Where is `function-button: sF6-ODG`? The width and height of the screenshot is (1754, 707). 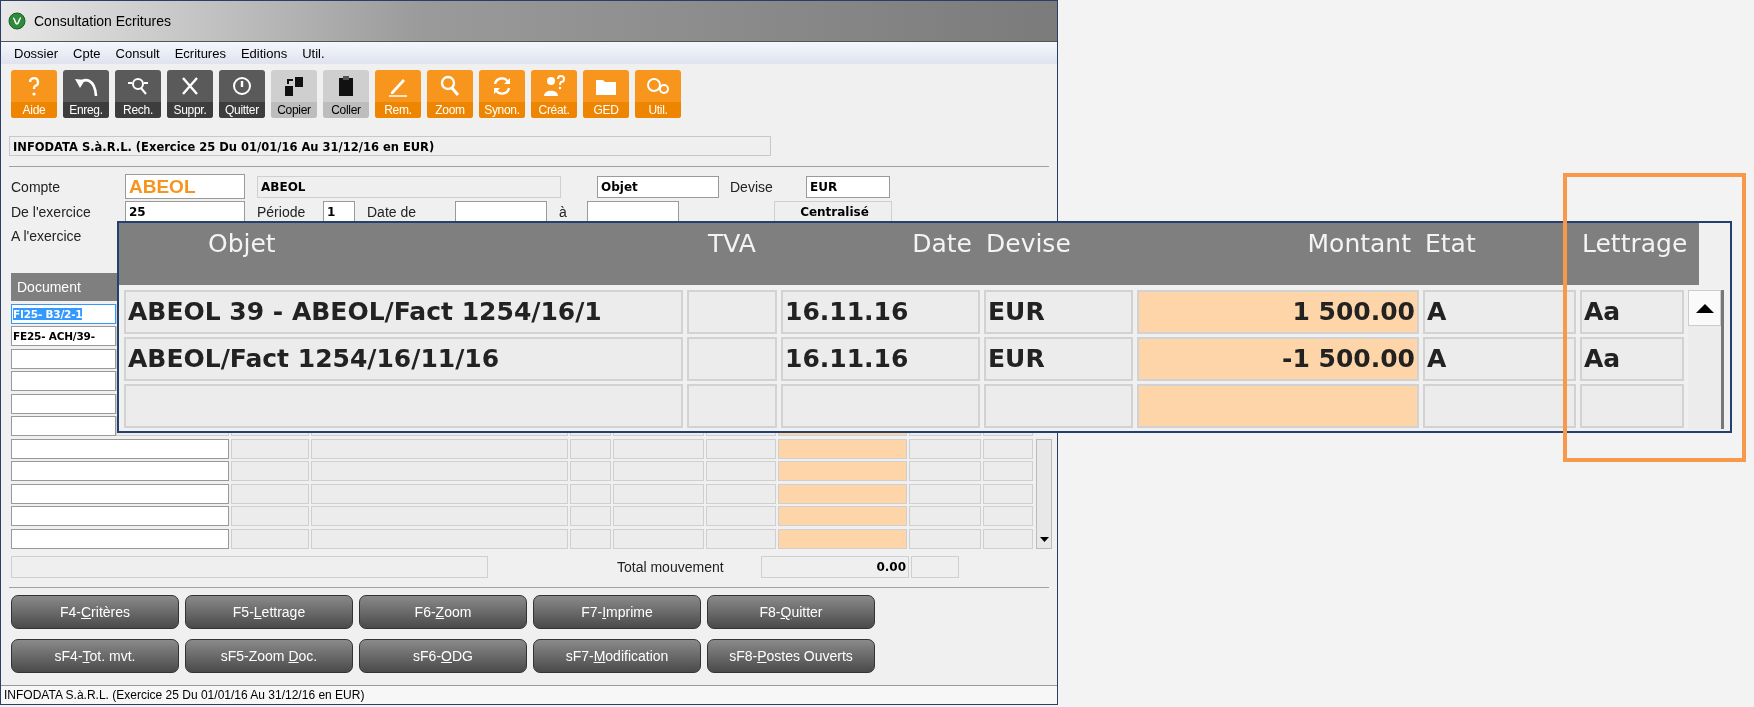
function-button: sF6-ODG is located at coordinates (443, 656).